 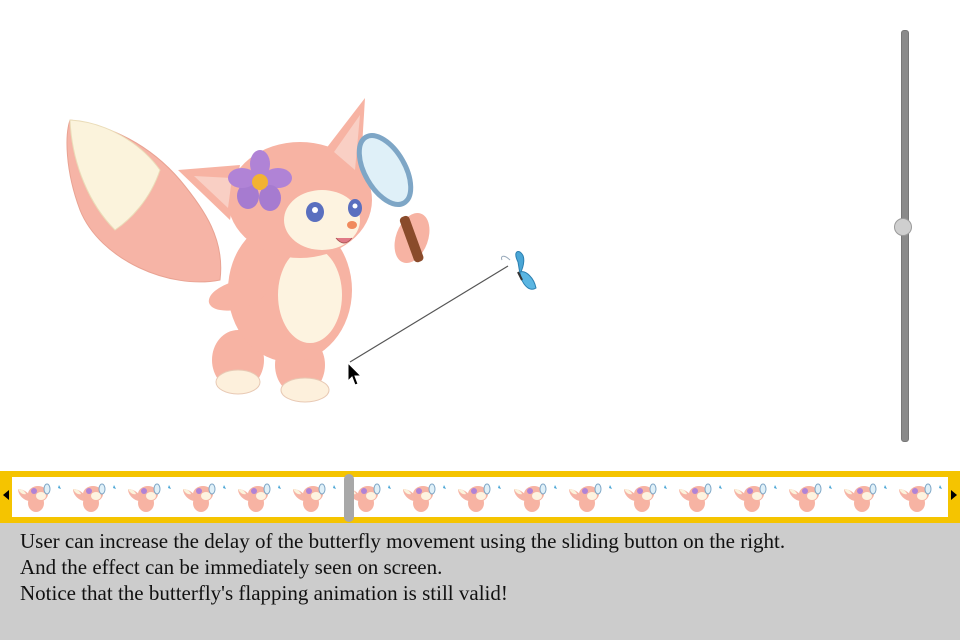 I want to click on filmstrip-playhead, so click(x=348, y=498).